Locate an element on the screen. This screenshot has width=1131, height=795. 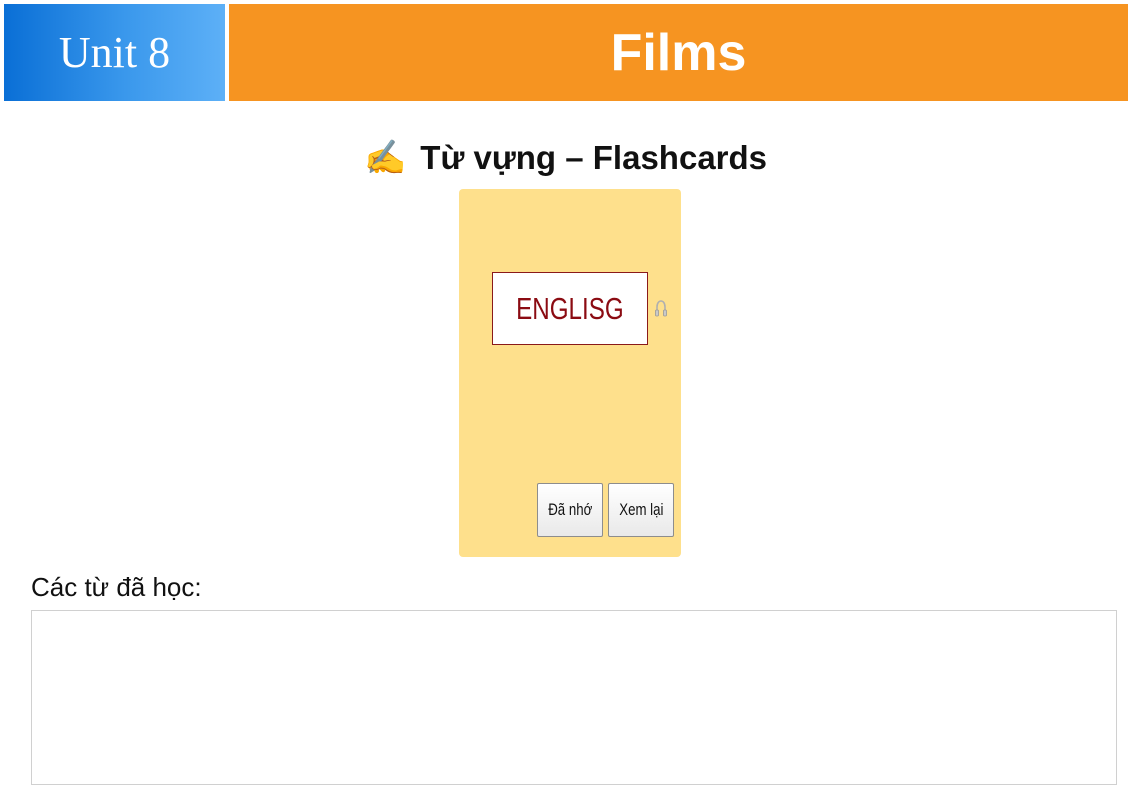
review-button: Xem lại is located at coordinates (641, 510).